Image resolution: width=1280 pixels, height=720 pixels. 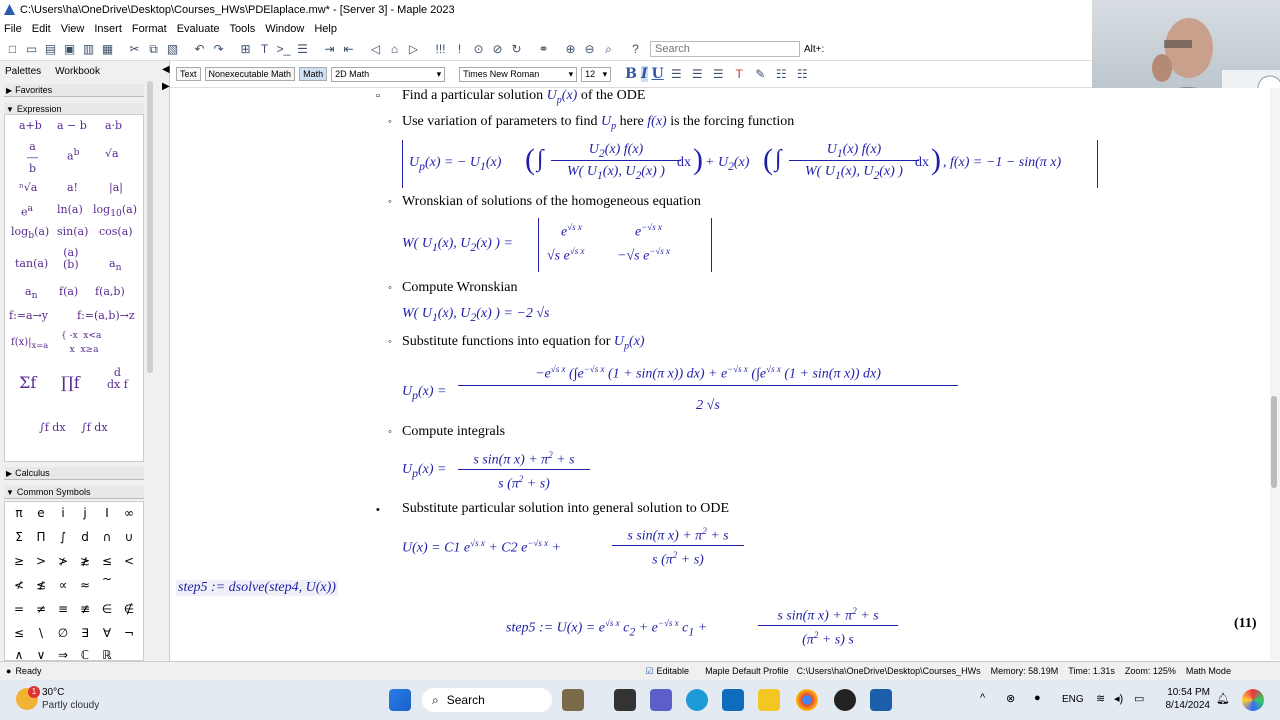 I want to click on palette-sin: sin(a), so click(x=72, y=231).